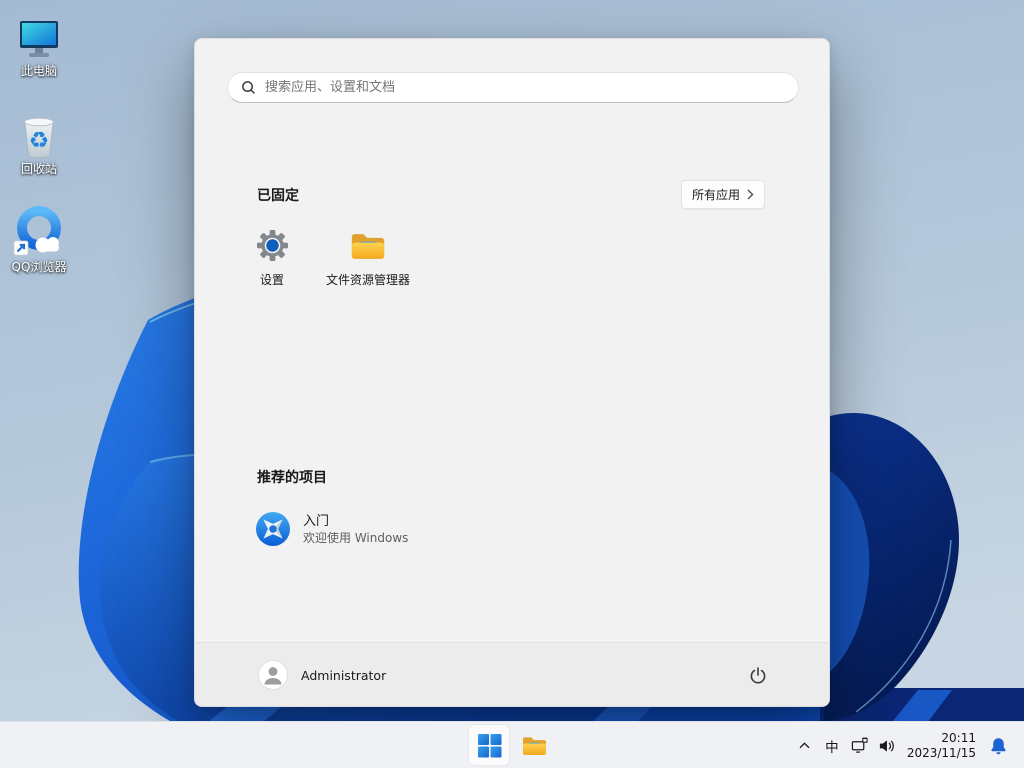 This screenshot has height=768, width=1024. Describe the element at coordinates (525, 87) in the screenshot. I see `search-input` at that location.